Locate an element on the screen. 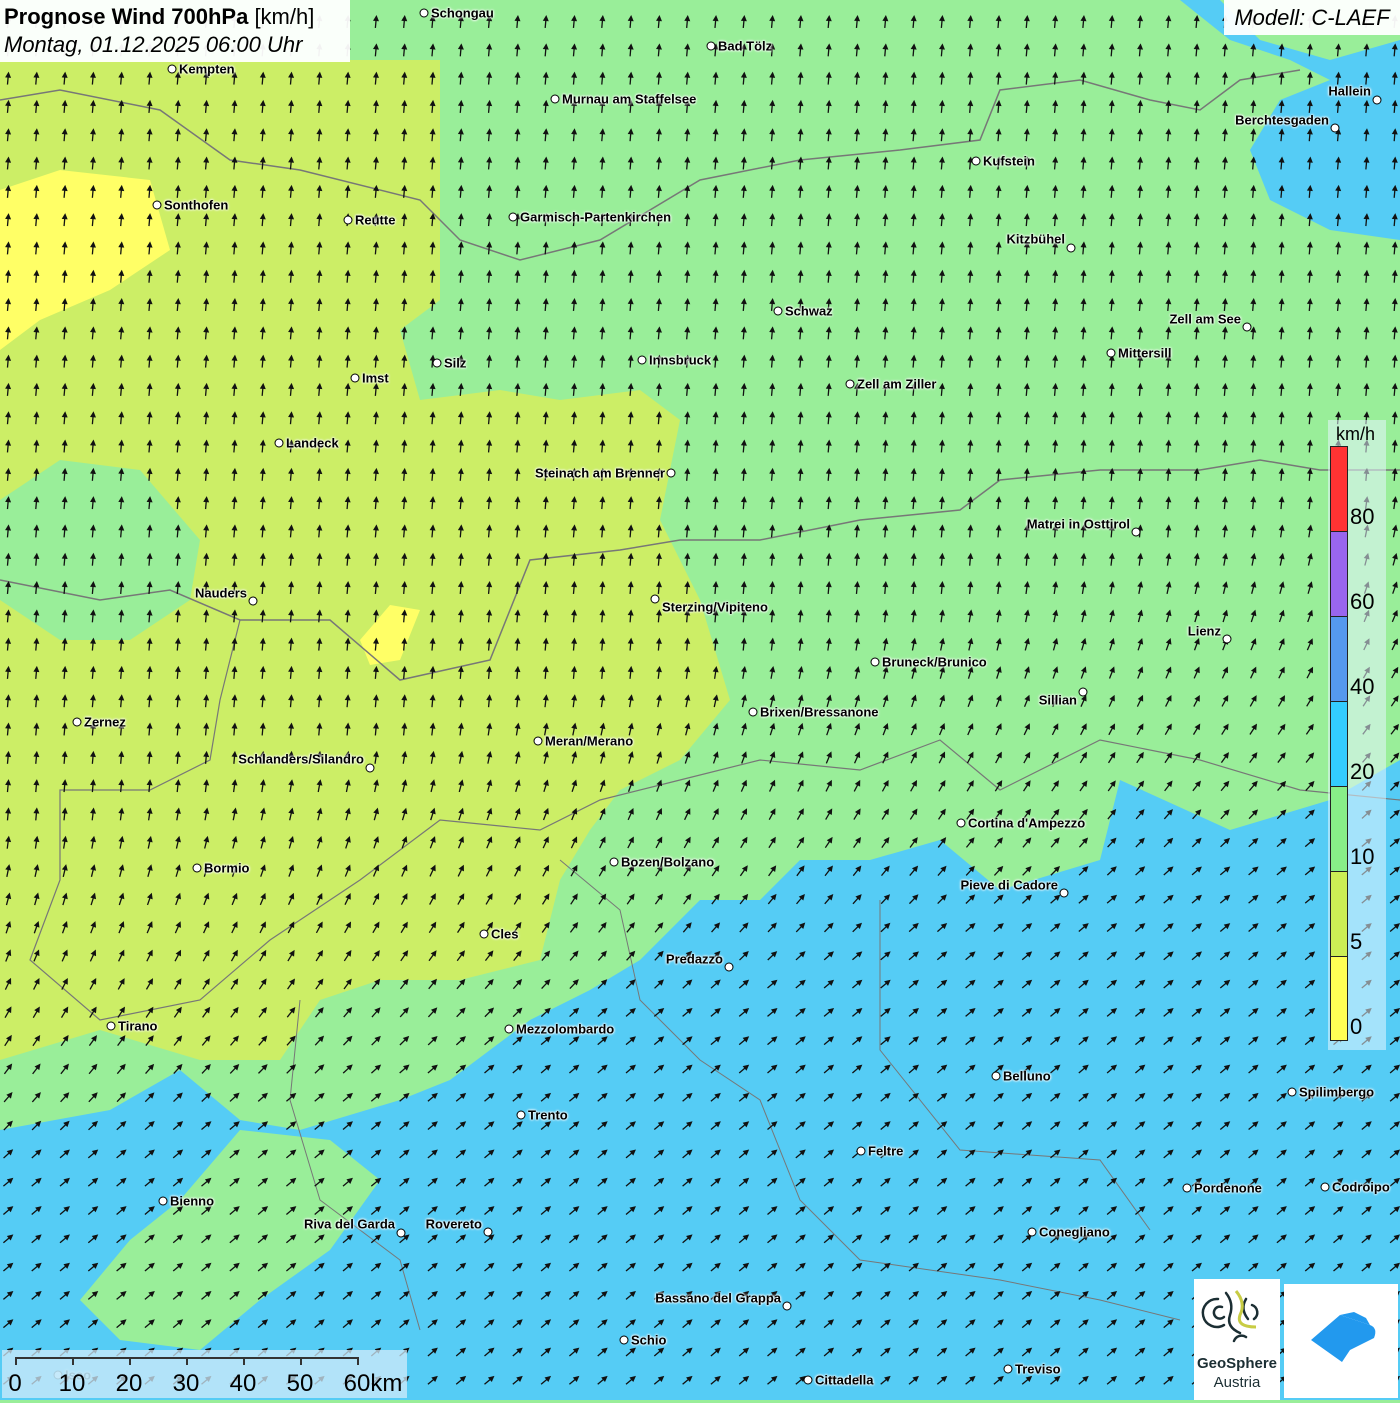 The width and height of the screenshot is (1400, 1403). weather-app-logo is located at coordinates (1341, 1341).